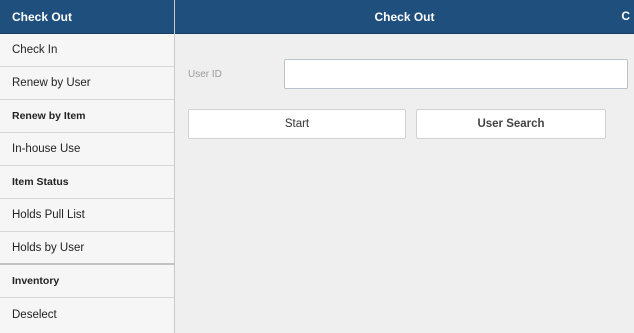  I want to click on start-button-label: Start, so click(297, 124).